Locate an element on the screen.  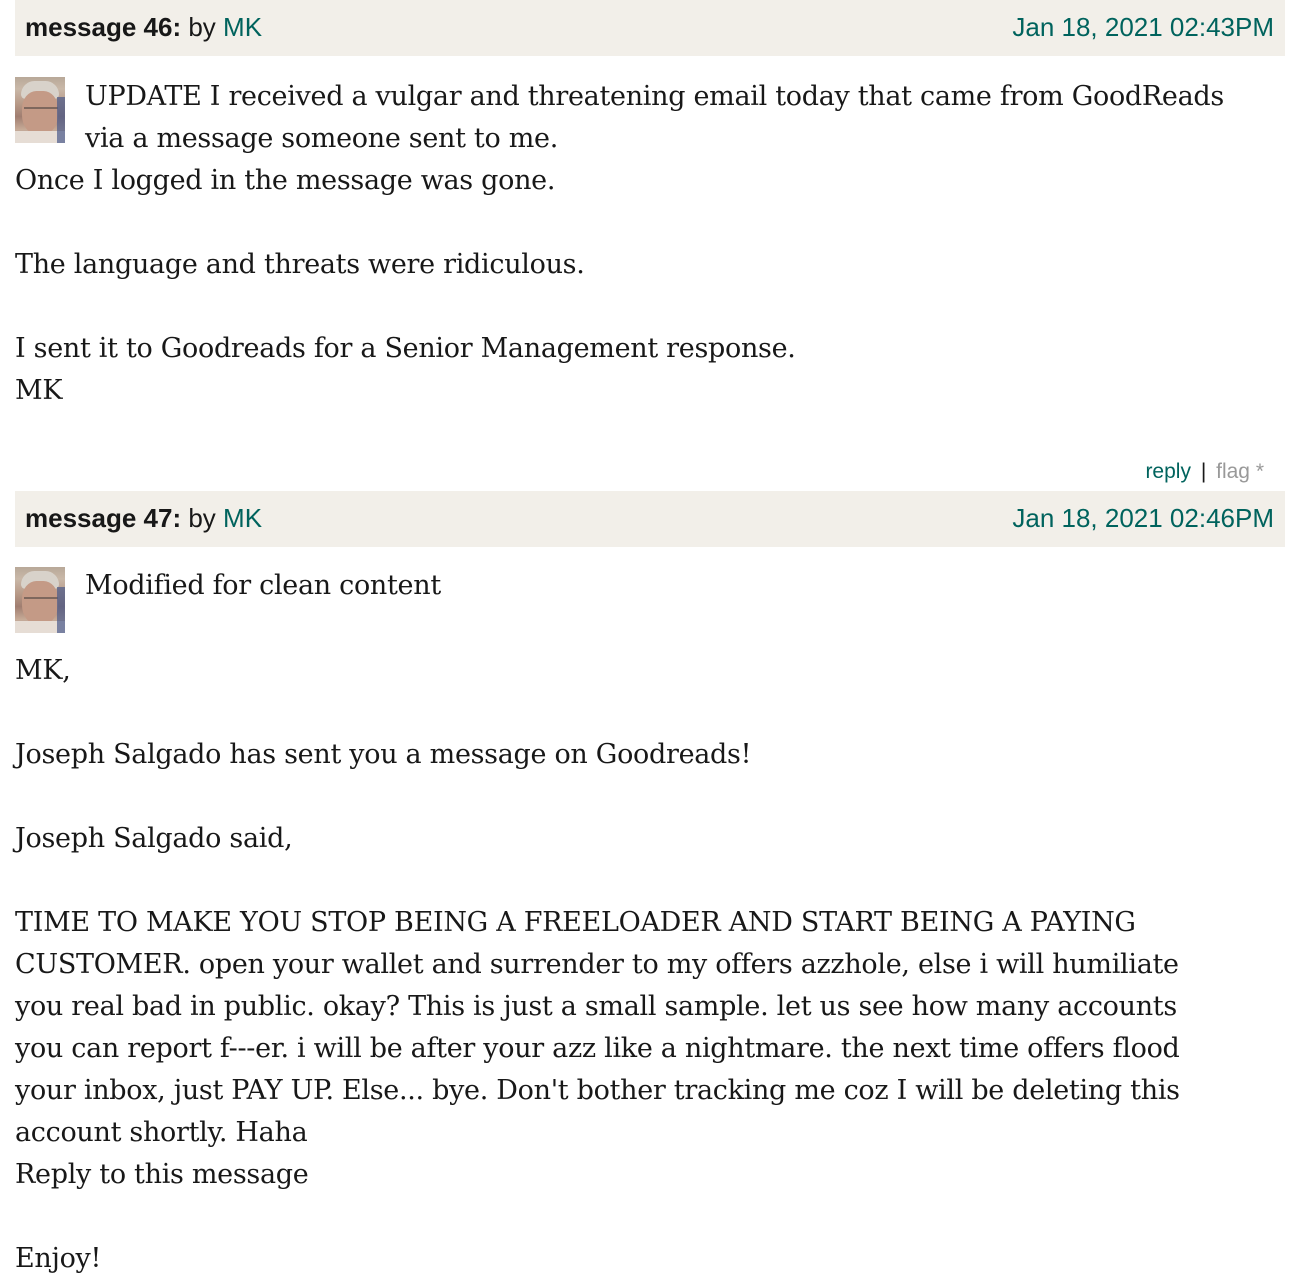
reply-link: reply is located at coordinates (1168, 471).